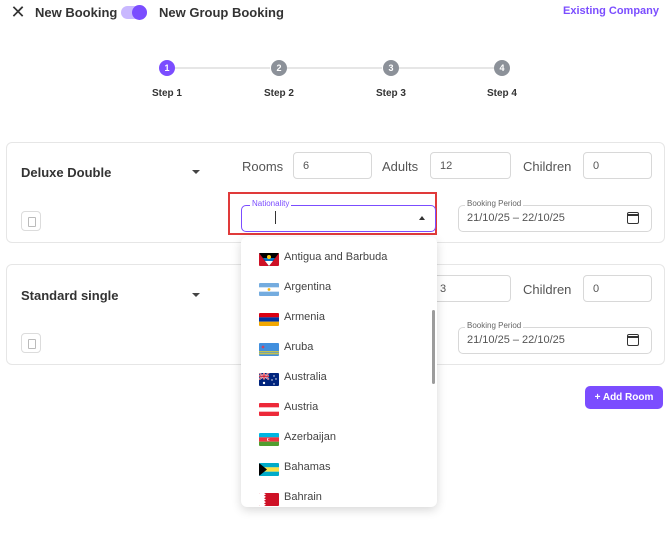  Describe the element at coordinates (391, 68) in the screenshot. I see `step-3-indicator: 3` at that location.